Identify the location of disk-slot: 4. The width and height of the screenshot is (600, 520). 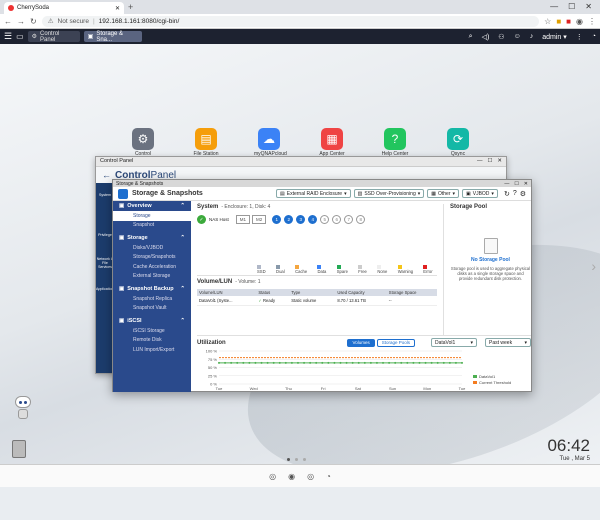
(313, 219).